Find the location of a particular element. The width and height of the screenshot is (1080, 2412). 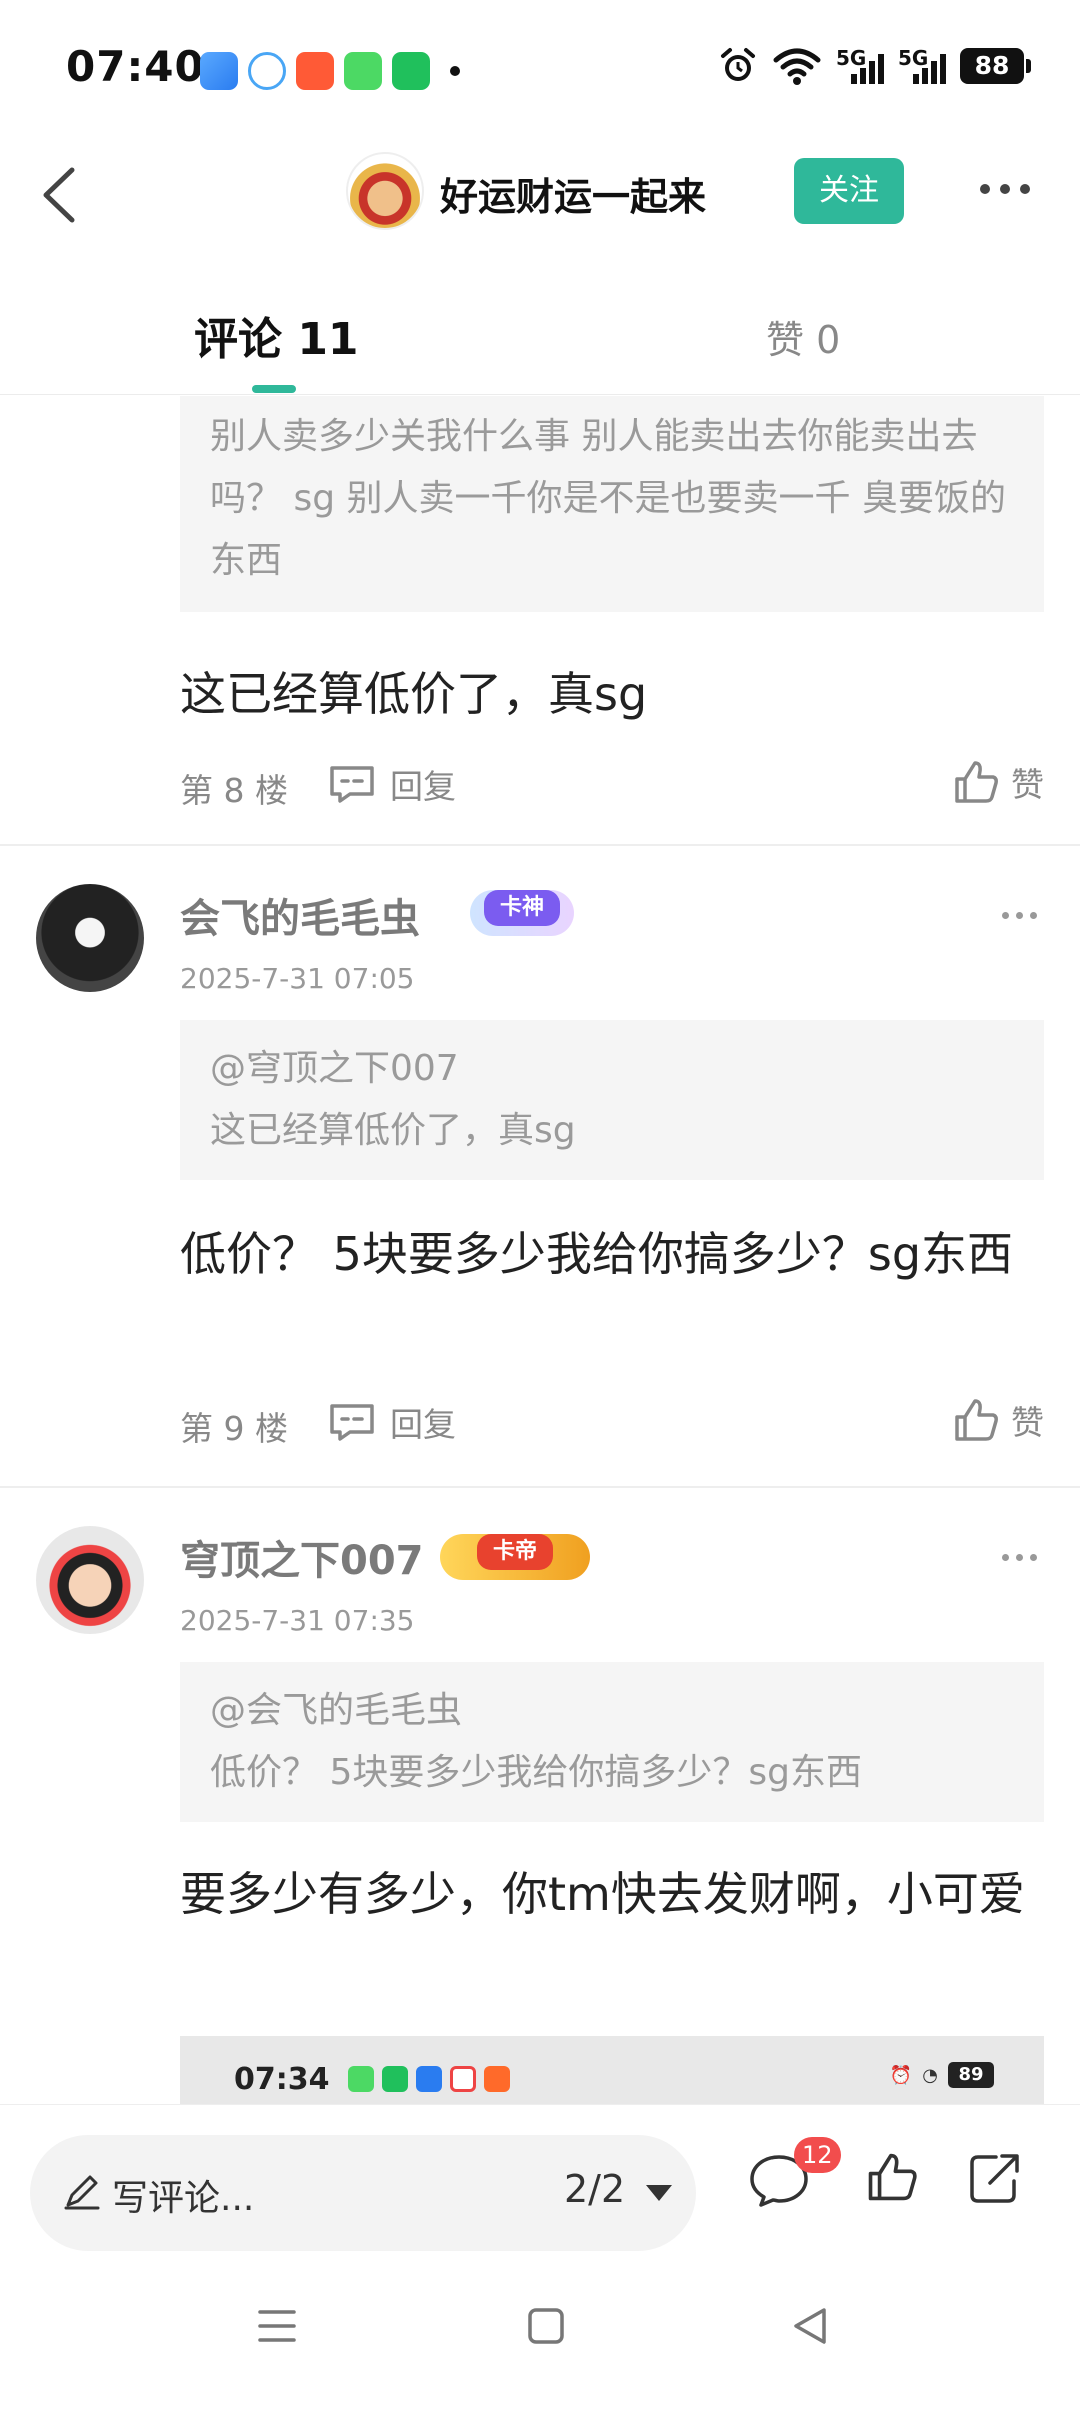

comment-meta: 第 8 楼 回复 赞 is located at coordinates (612, 784).